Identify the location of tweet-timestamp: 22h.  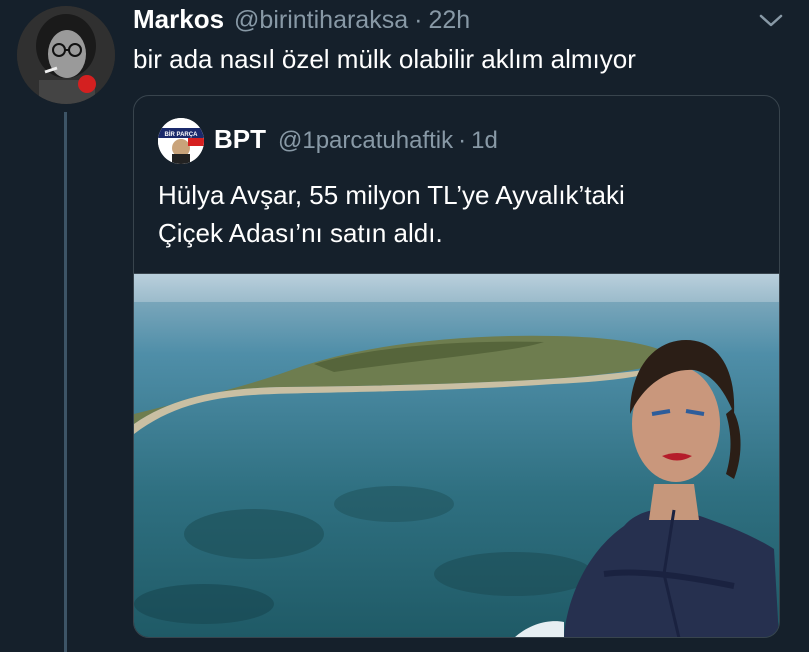
(449, 20).